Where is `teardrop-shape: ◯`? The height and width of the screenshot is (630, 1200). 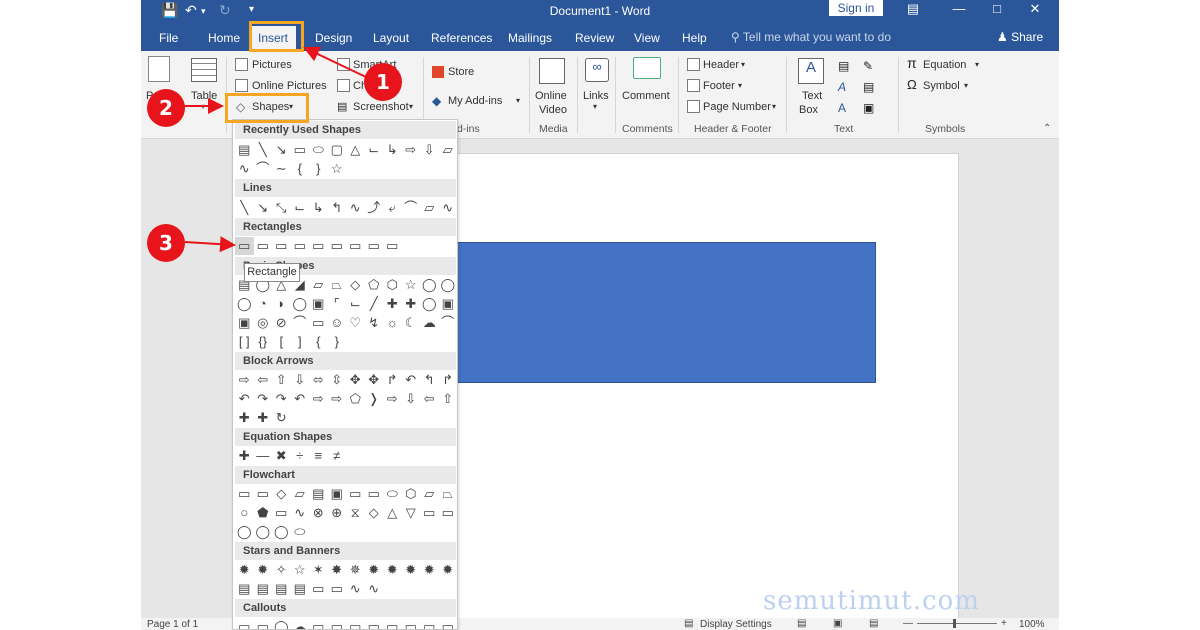 teardrop-shape: ◯ is located at coordinates (300, 304).